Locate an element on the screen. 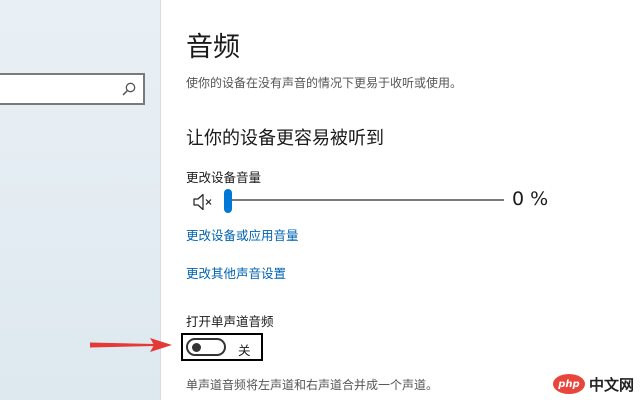  page-description: 使你的设备在没有声音的情况下更易于收听或使用。 is located at coordinates (324, 83).